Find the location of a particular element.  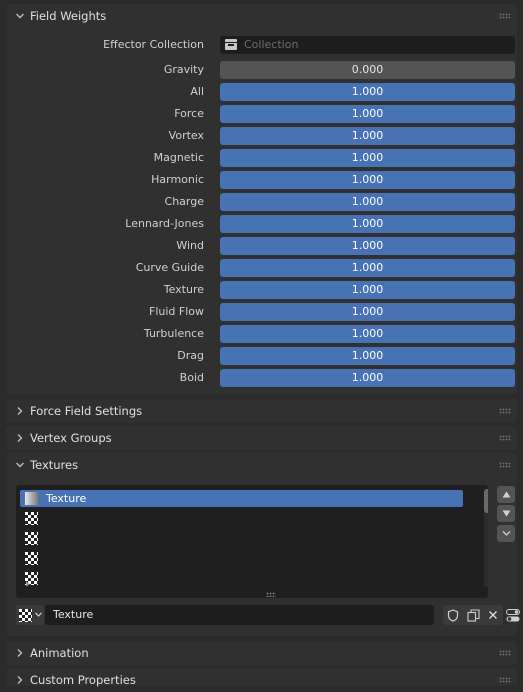

texture-selector: Texture is located at coordinates (269, 615).